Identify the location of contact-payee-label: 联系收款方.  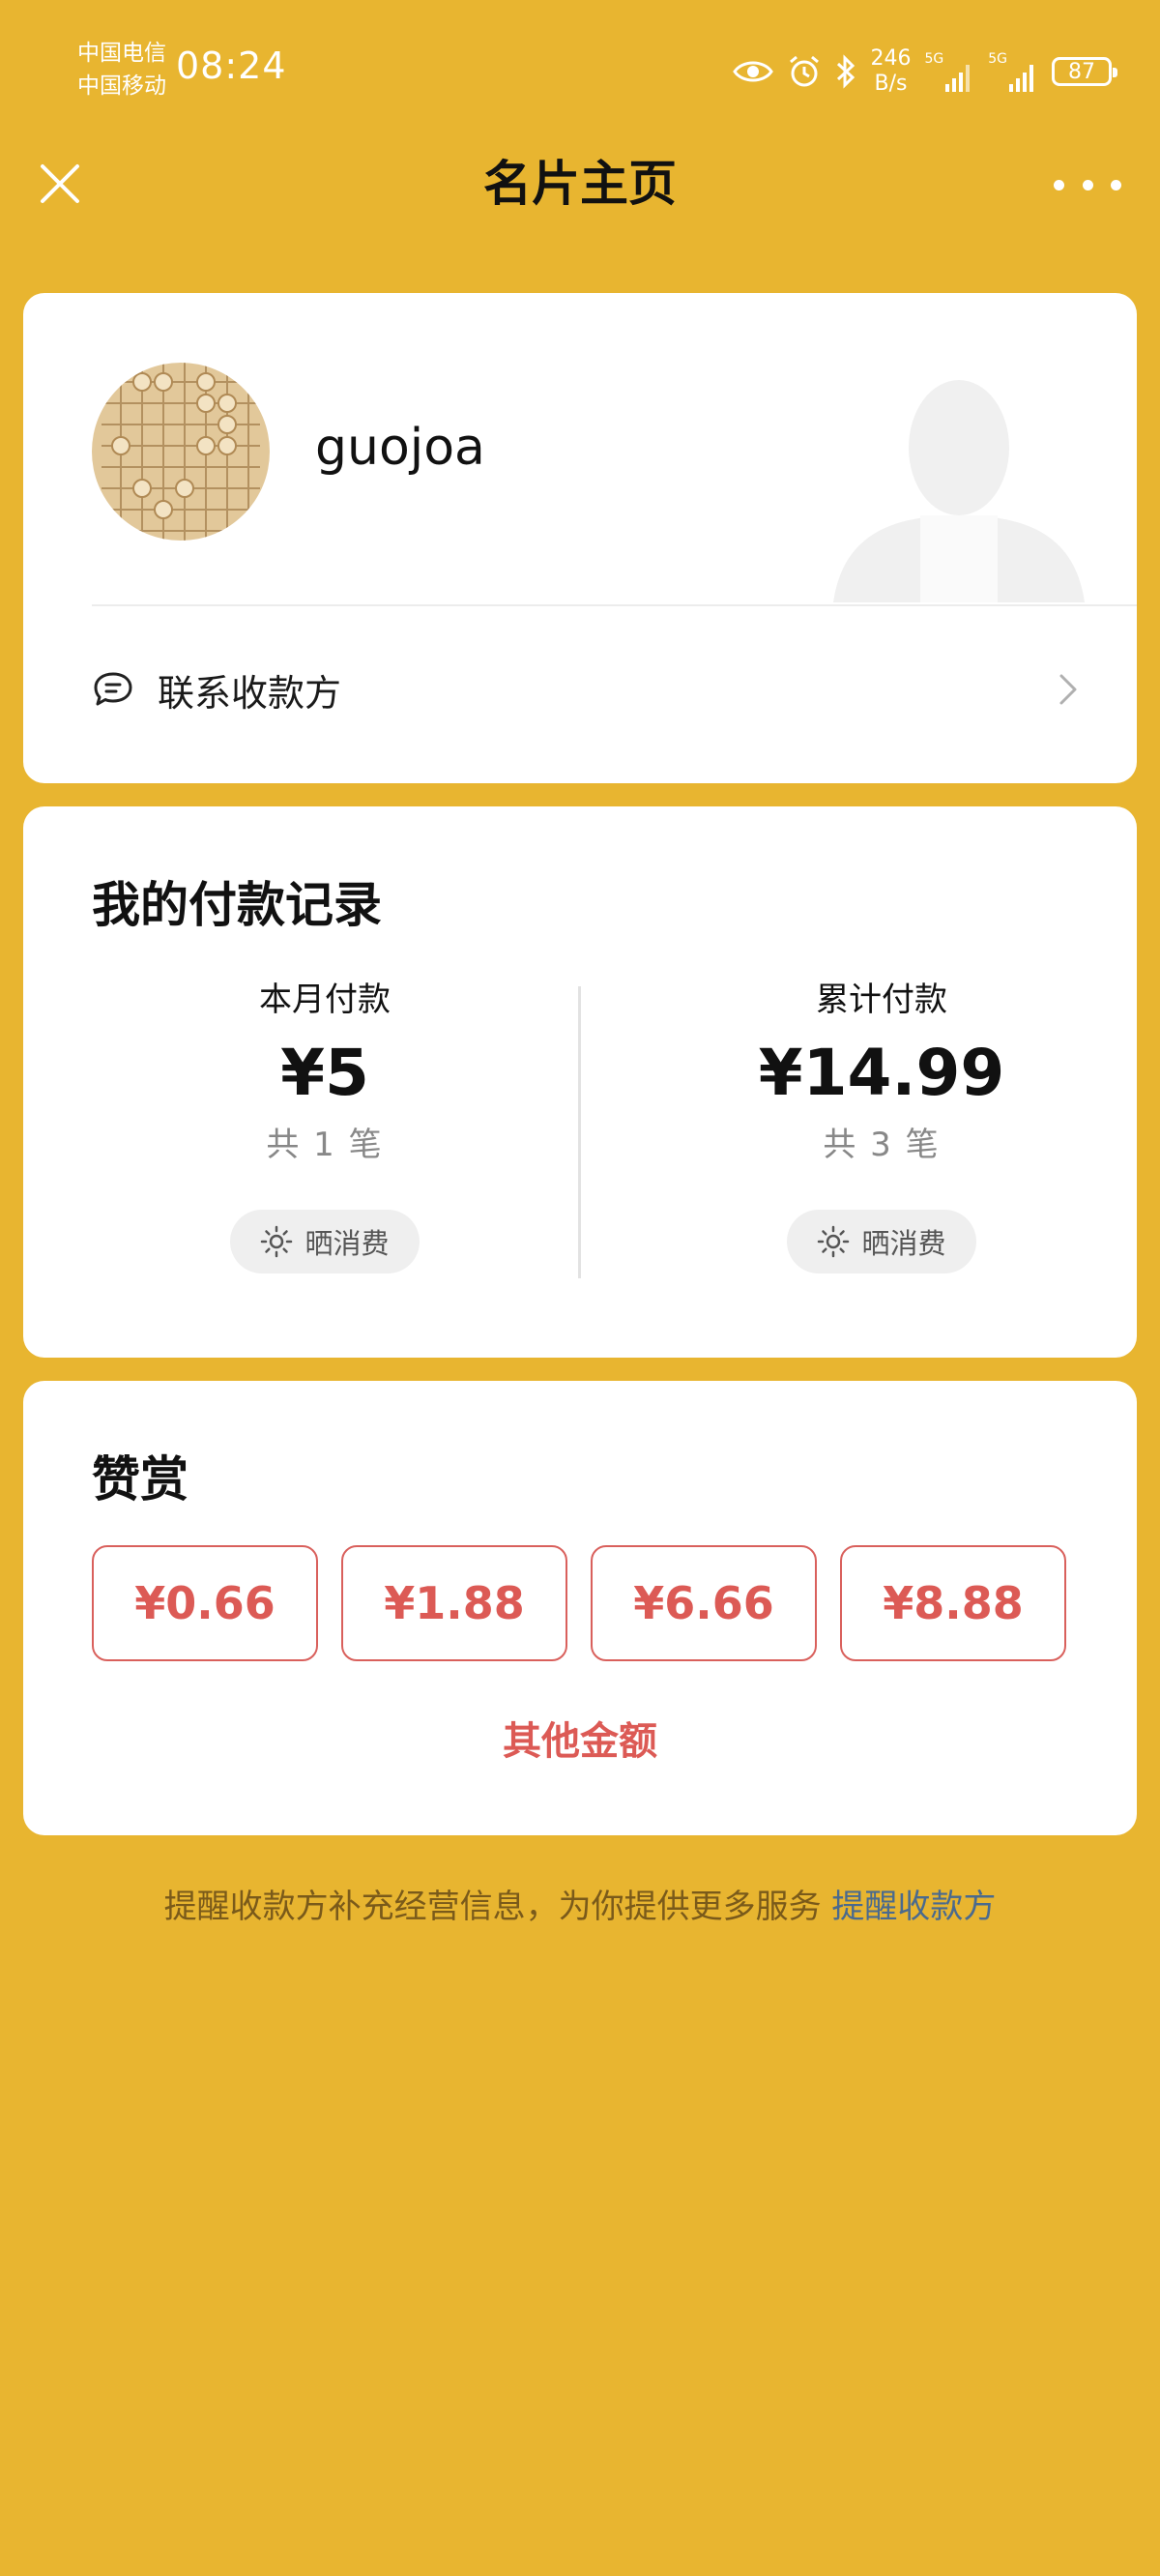
(250, 693).